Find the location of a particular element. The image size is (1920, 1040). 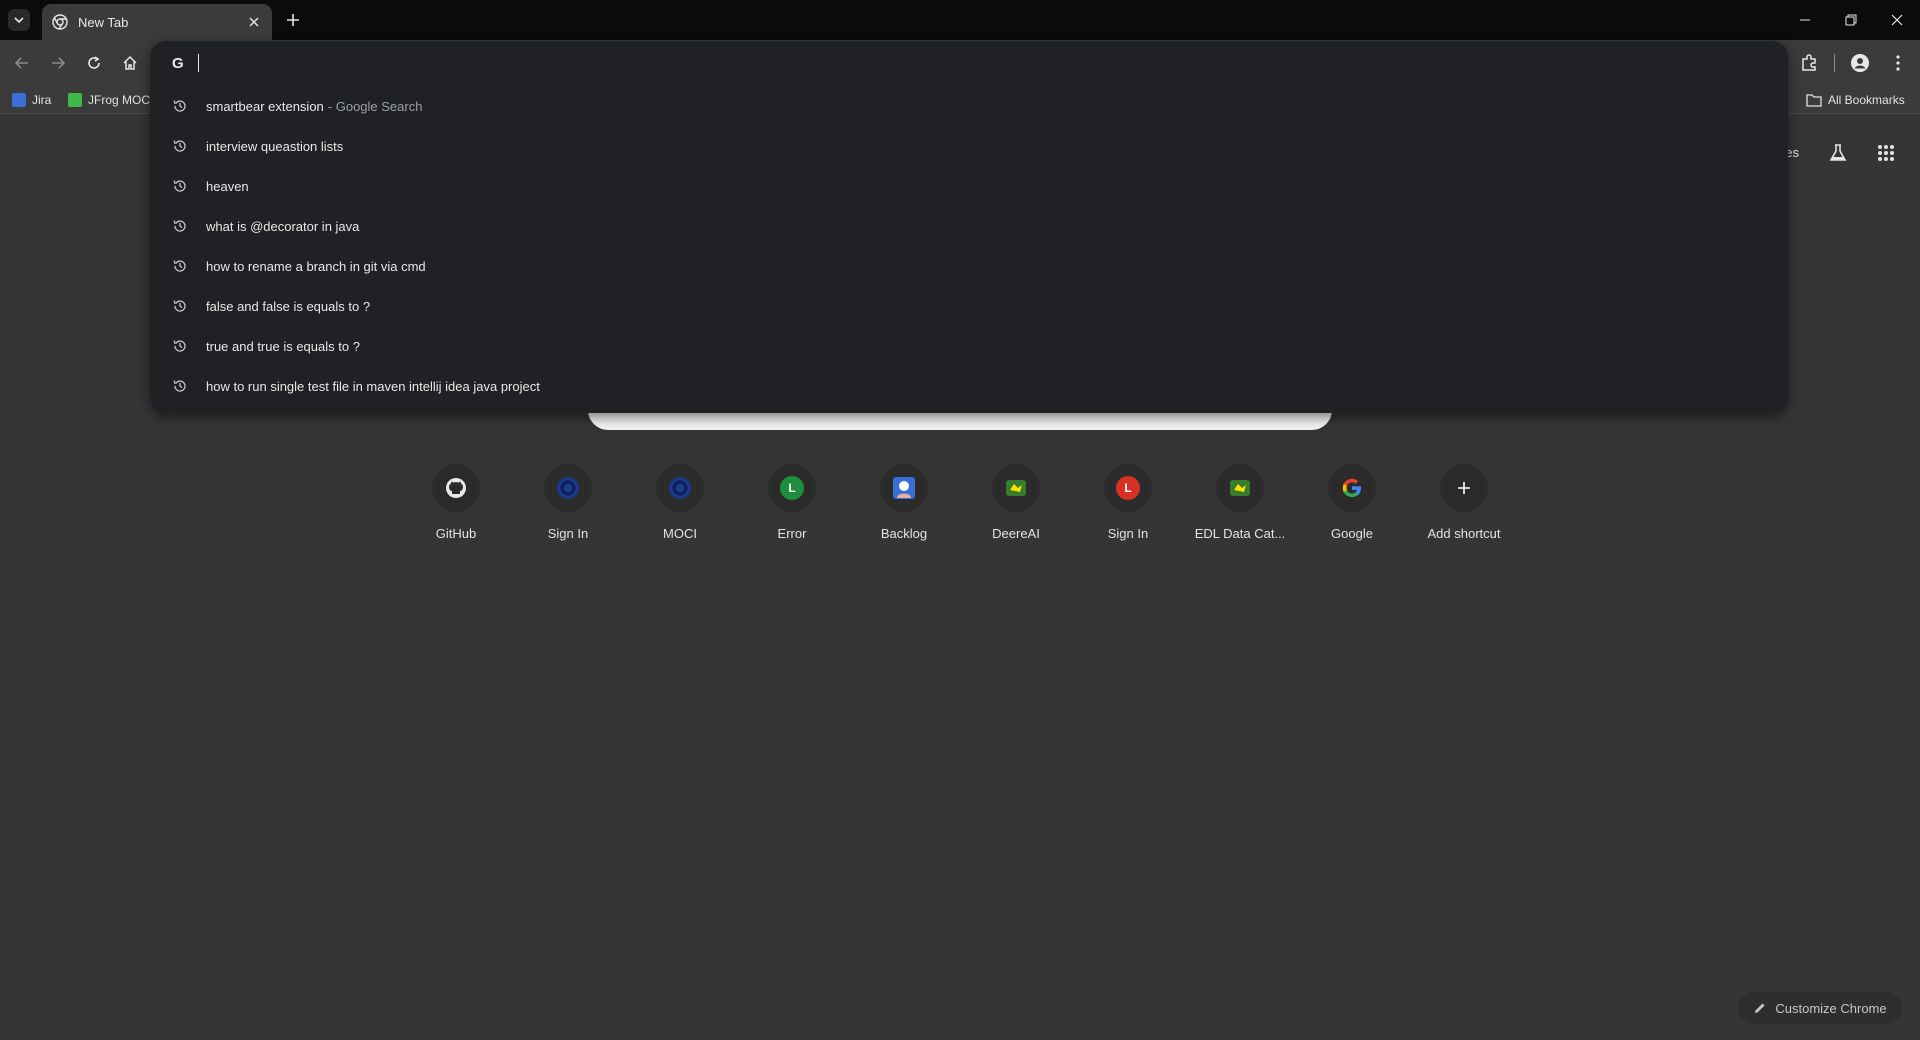

shortcut-github: GitHub is located at coordinates (456, 509).